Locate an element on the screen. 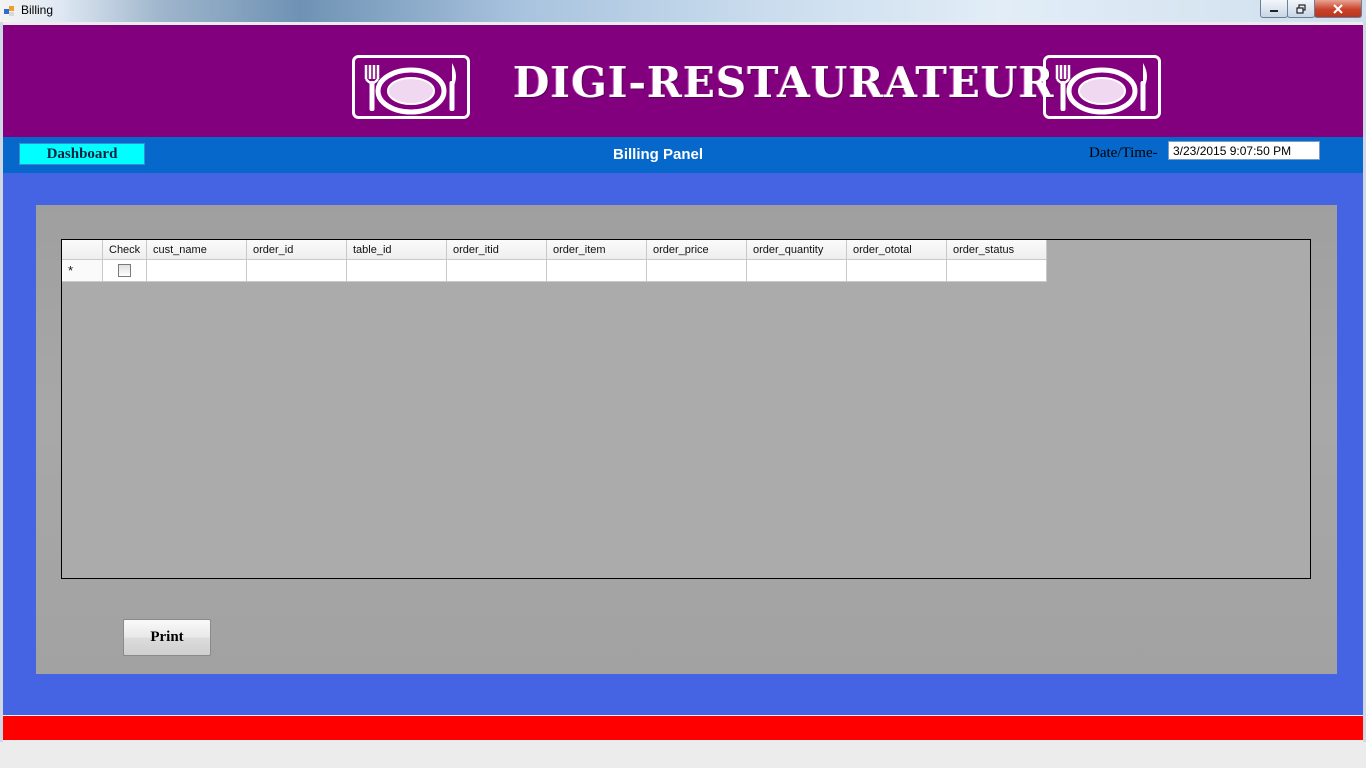  minimize-button is located at coordinates (1274, 9).